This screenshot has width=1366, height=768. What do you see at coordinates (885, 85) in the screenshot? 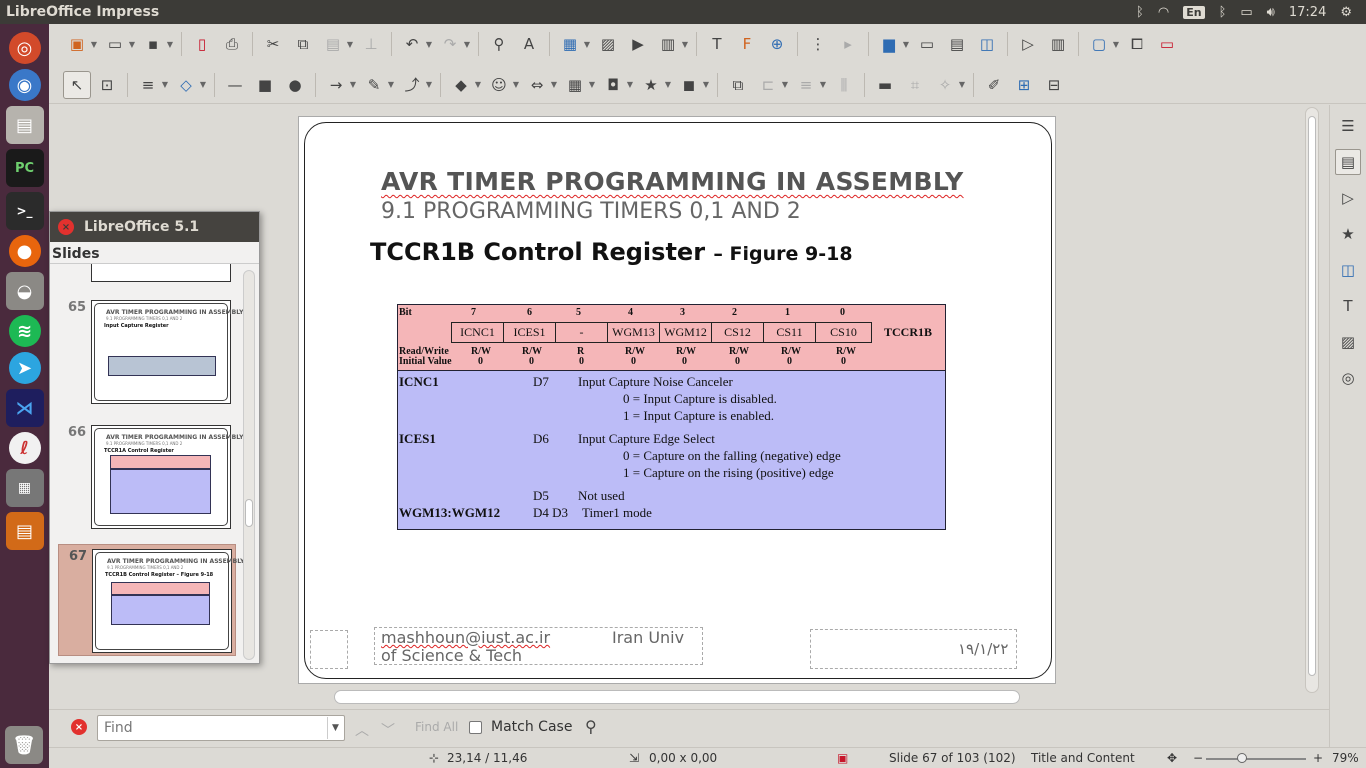
I see `shadow-icon: ▬` at bounding box center [885, 85].